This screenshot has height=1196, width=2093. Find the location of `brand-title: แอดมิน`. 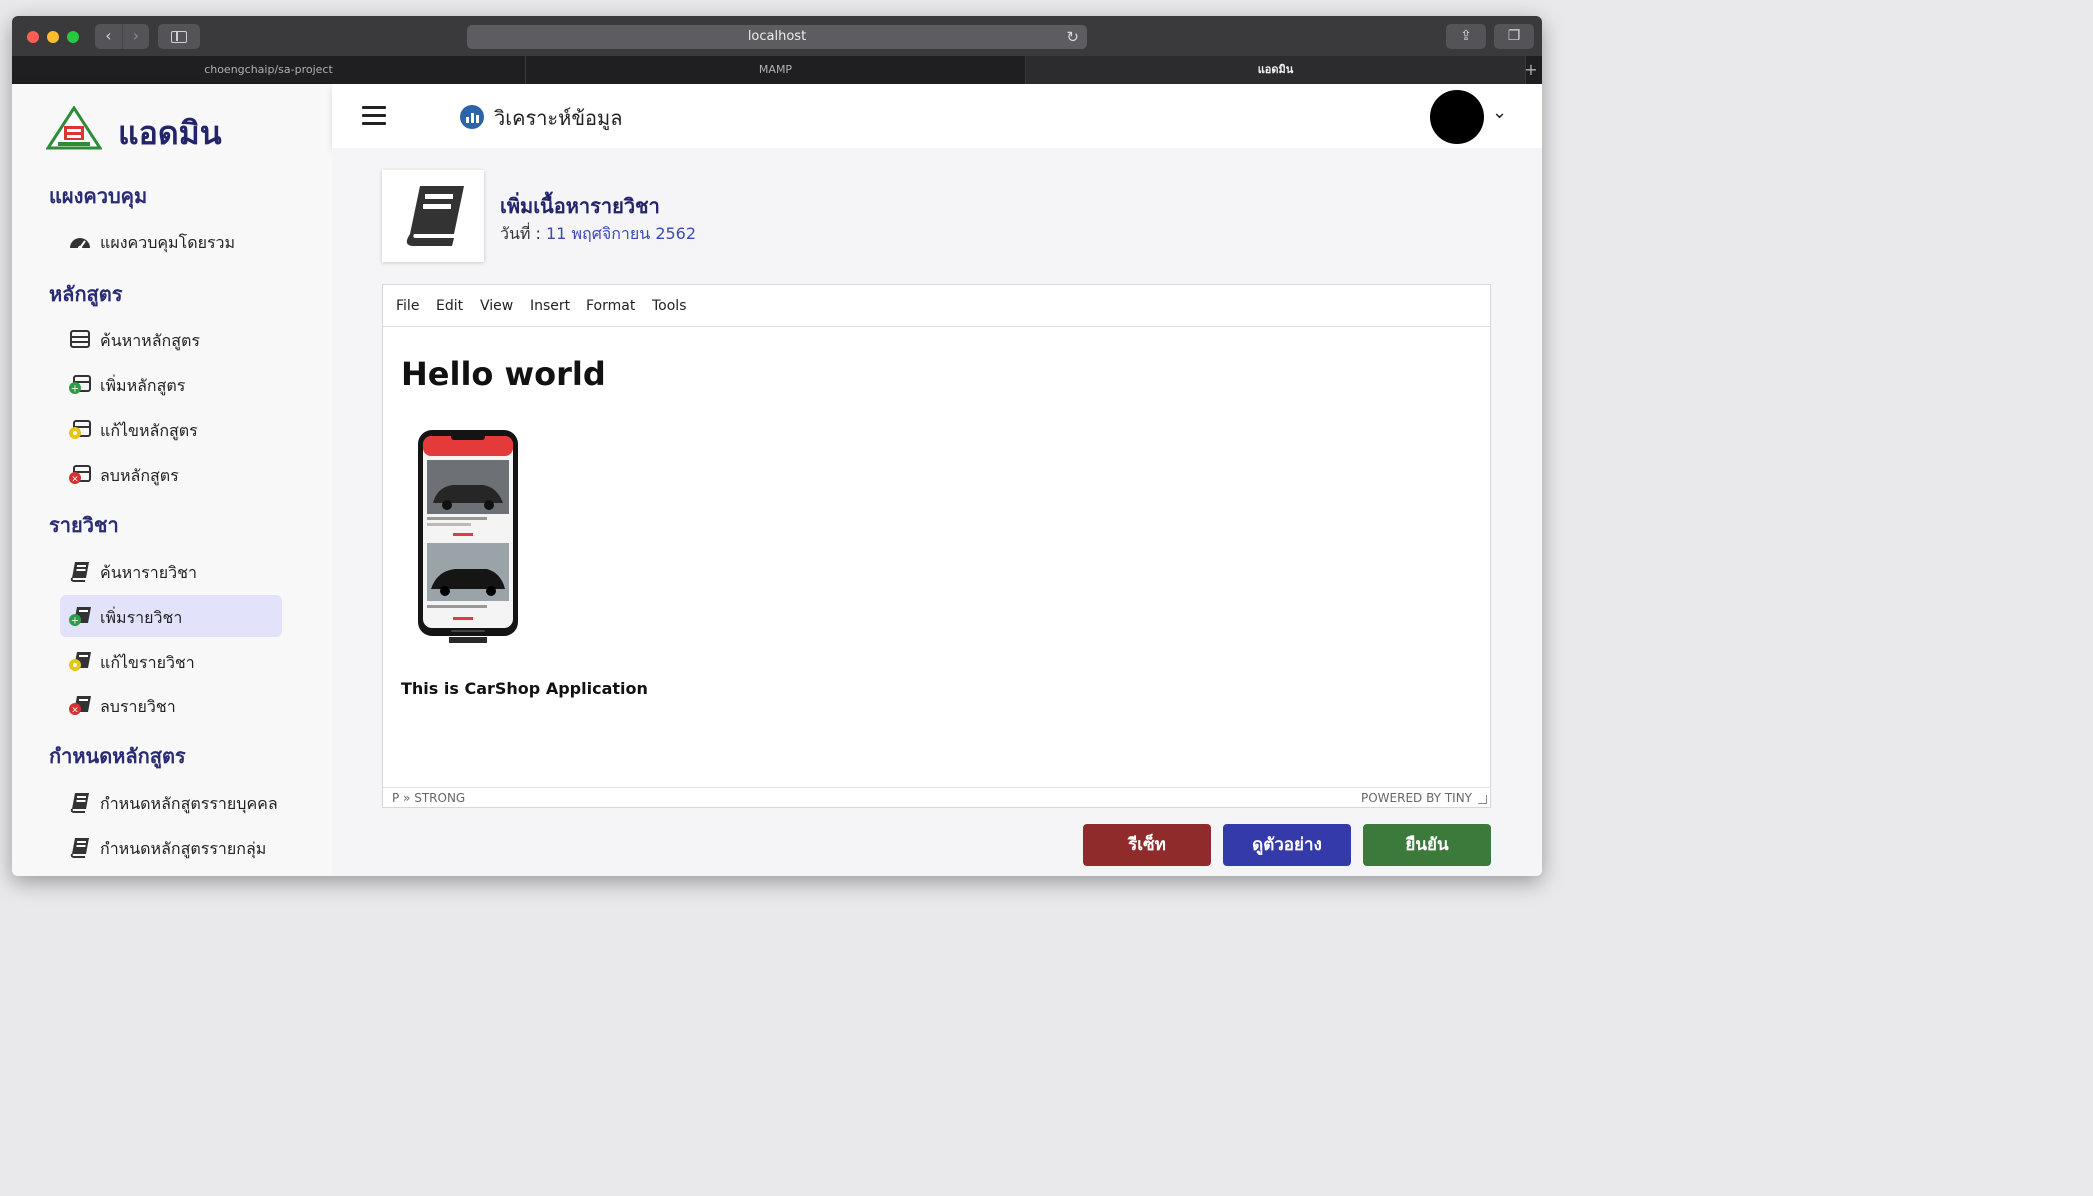

brand-title: แอดมิน is located at coordinates (170, 133).